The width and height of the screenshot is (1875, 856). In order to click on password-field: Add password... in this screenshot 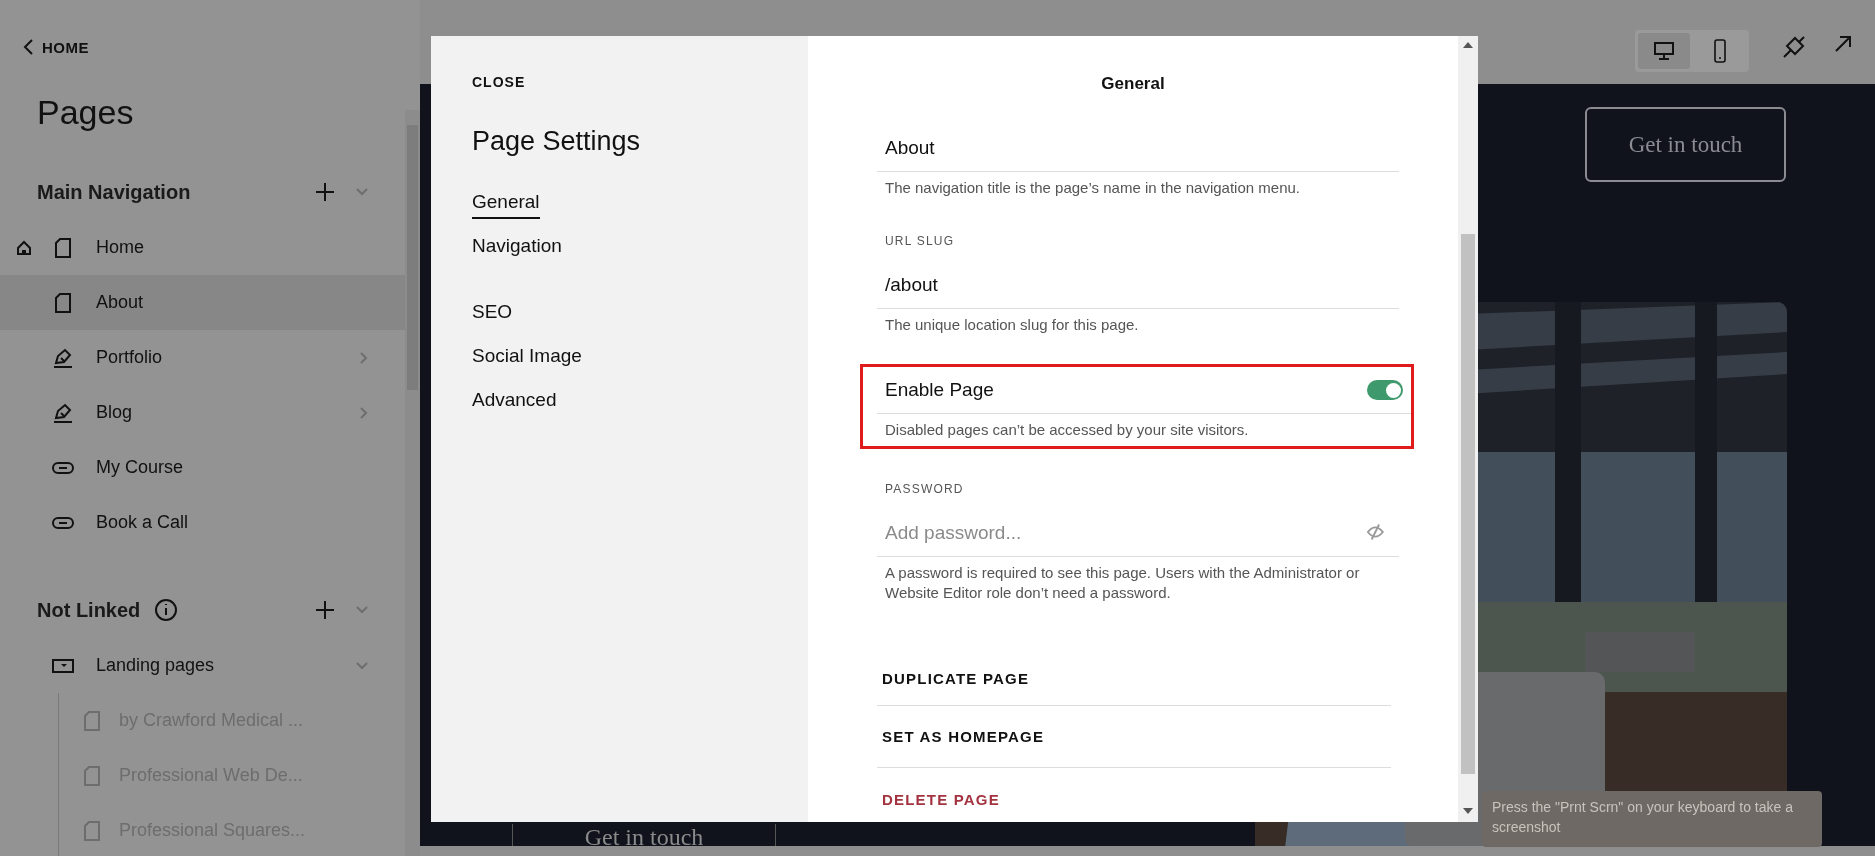, I will do `click(1122, 532)`.